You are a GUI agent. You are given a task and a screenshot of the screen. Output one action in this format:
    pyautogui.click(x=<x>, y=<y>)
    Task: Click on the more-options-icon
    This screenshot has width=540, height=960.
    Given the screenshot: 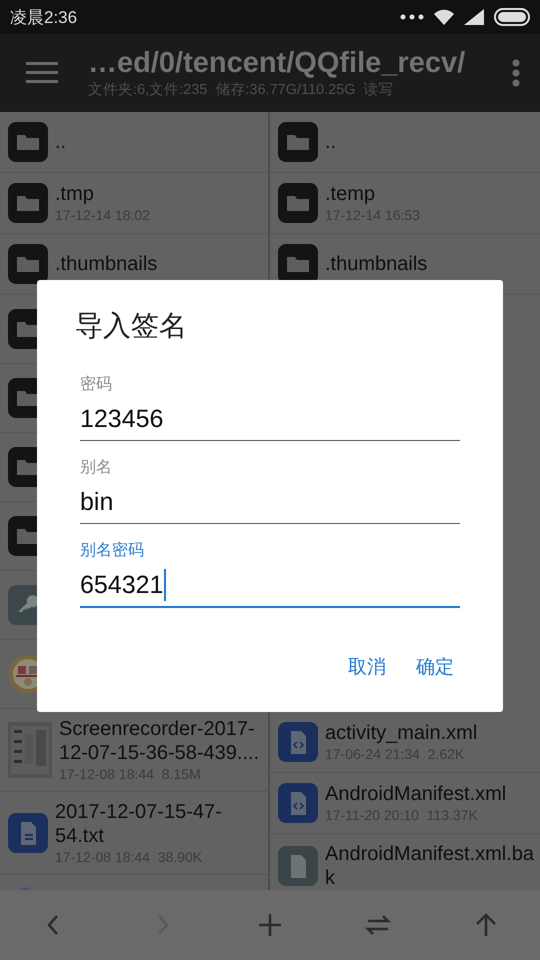 What is the action you would take?
    pyautogui.click(x=516, y=73)
    